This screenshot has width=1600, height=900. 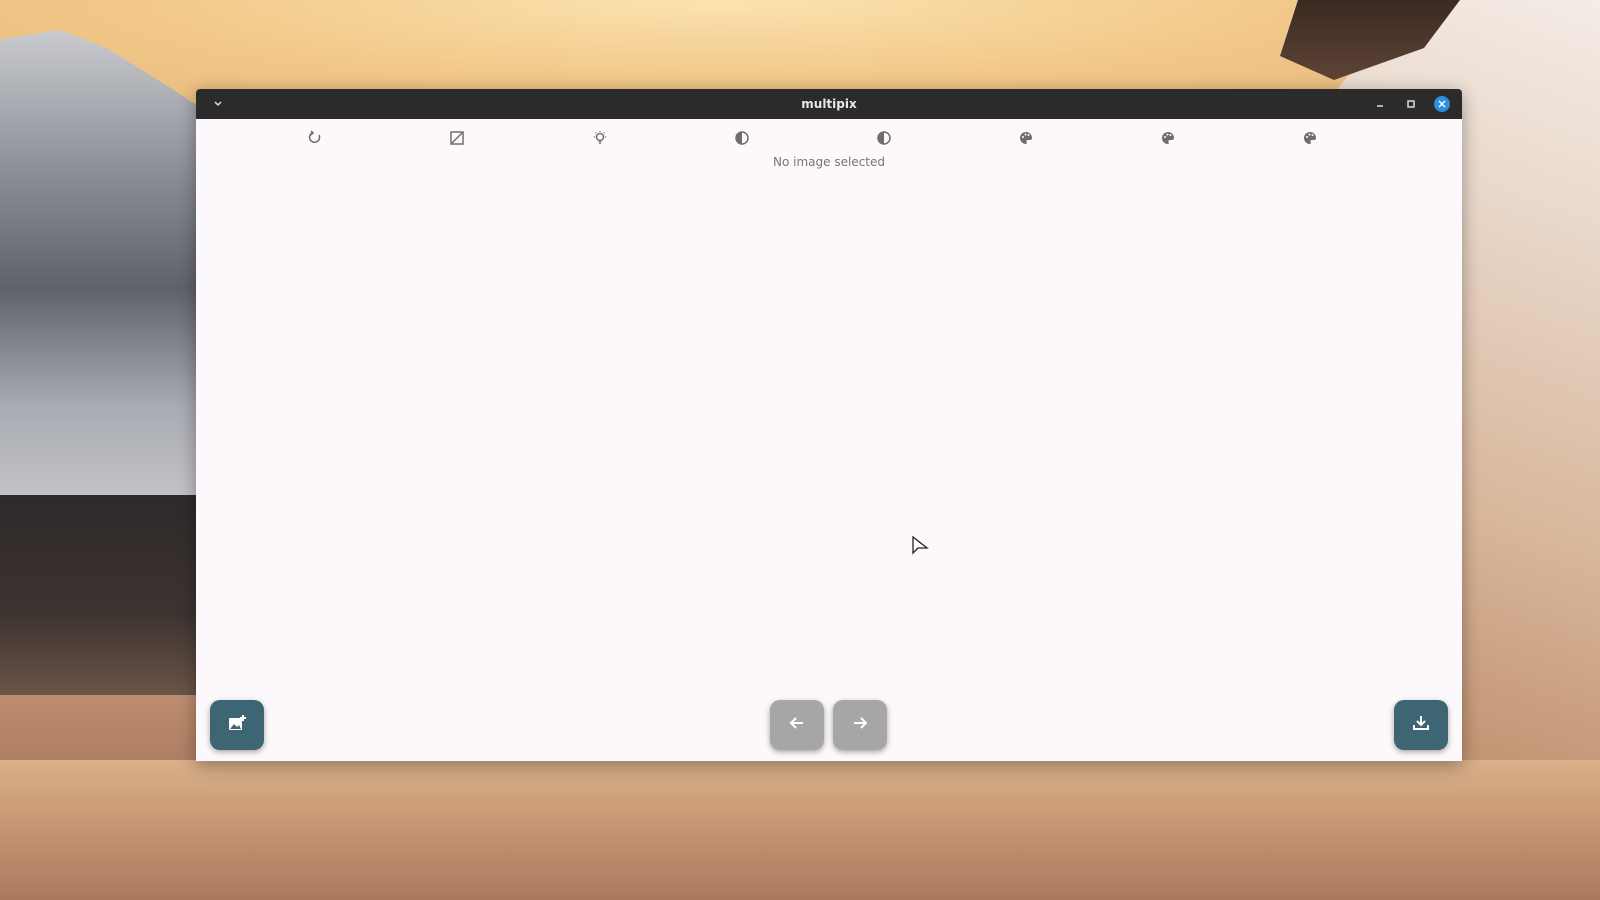 What do you see at coordinates (1411, 104) in the screenshot?
I see `maximize-icon` at bounding box center [1411, 104].